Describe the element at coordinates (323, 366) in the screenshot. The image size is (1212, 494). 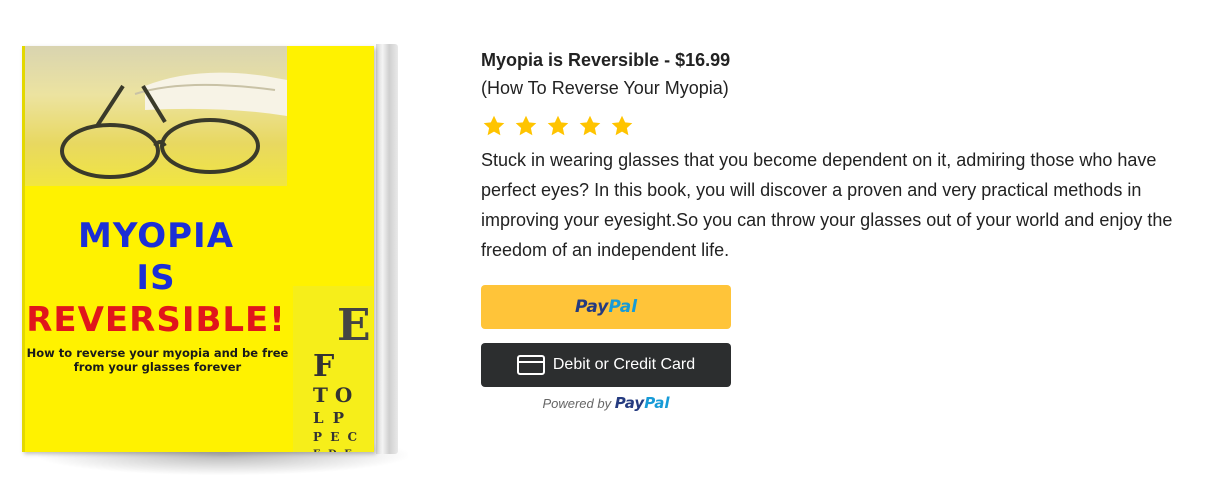
I see `eye-chart-row: F` at that location.